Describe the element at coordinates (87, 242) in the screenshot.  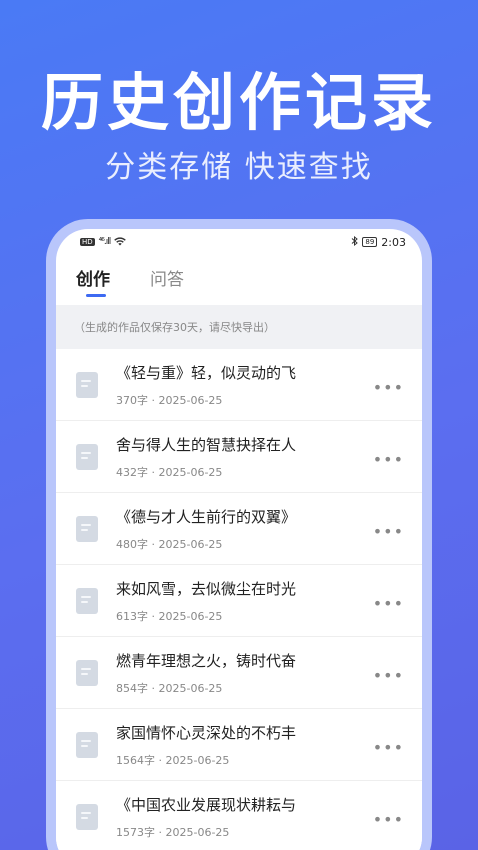
I see `hd-icon: HD` at that location.